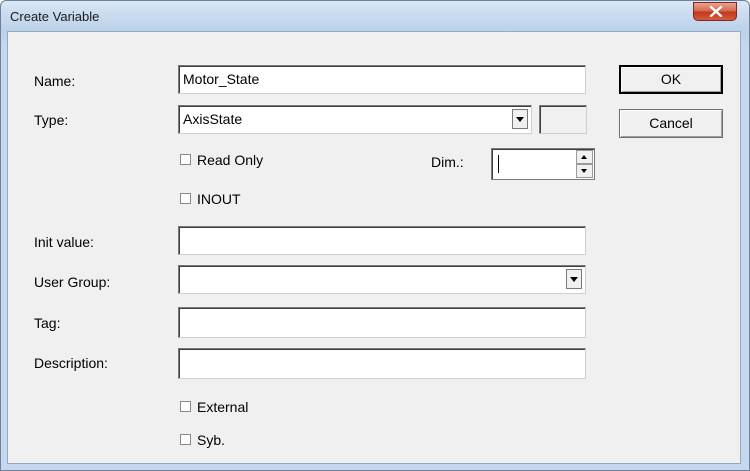 The height and width of the screenshot is (471, 750). I want to click on ok-button: OK, so click(671, 79).